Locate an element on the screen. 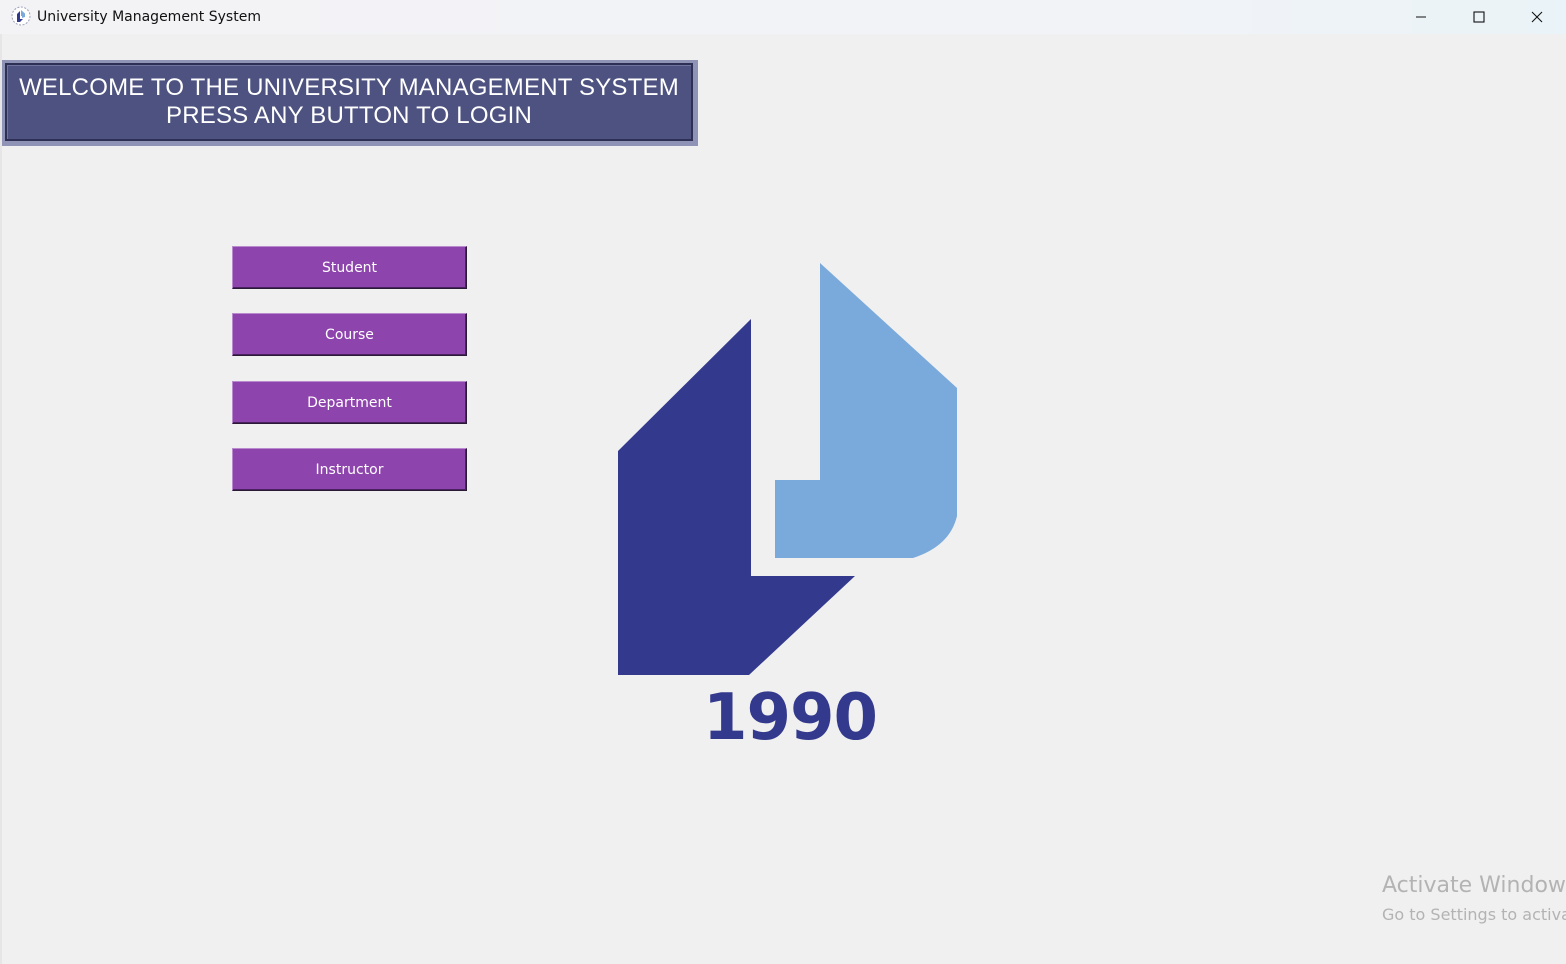 The width and height of the screenshot is (1566, 964). minimize-icon is located at coordinates (1421, 17).